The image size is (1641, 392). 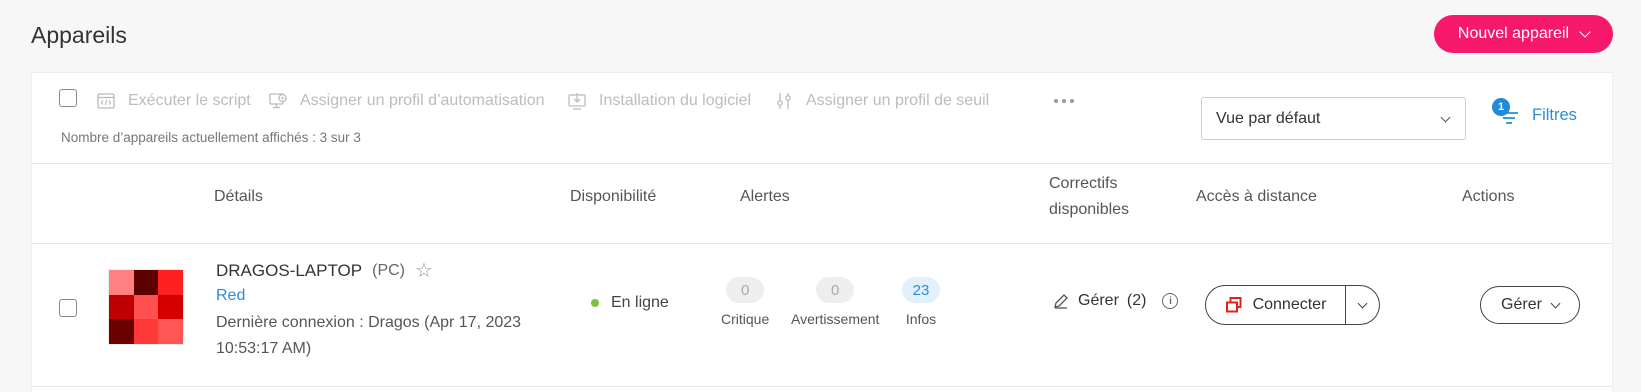 What do you see at coordinates (1521, 304) in the screenshot?
I see `manage-label: Gérer` at bounding box center [1521, 304].